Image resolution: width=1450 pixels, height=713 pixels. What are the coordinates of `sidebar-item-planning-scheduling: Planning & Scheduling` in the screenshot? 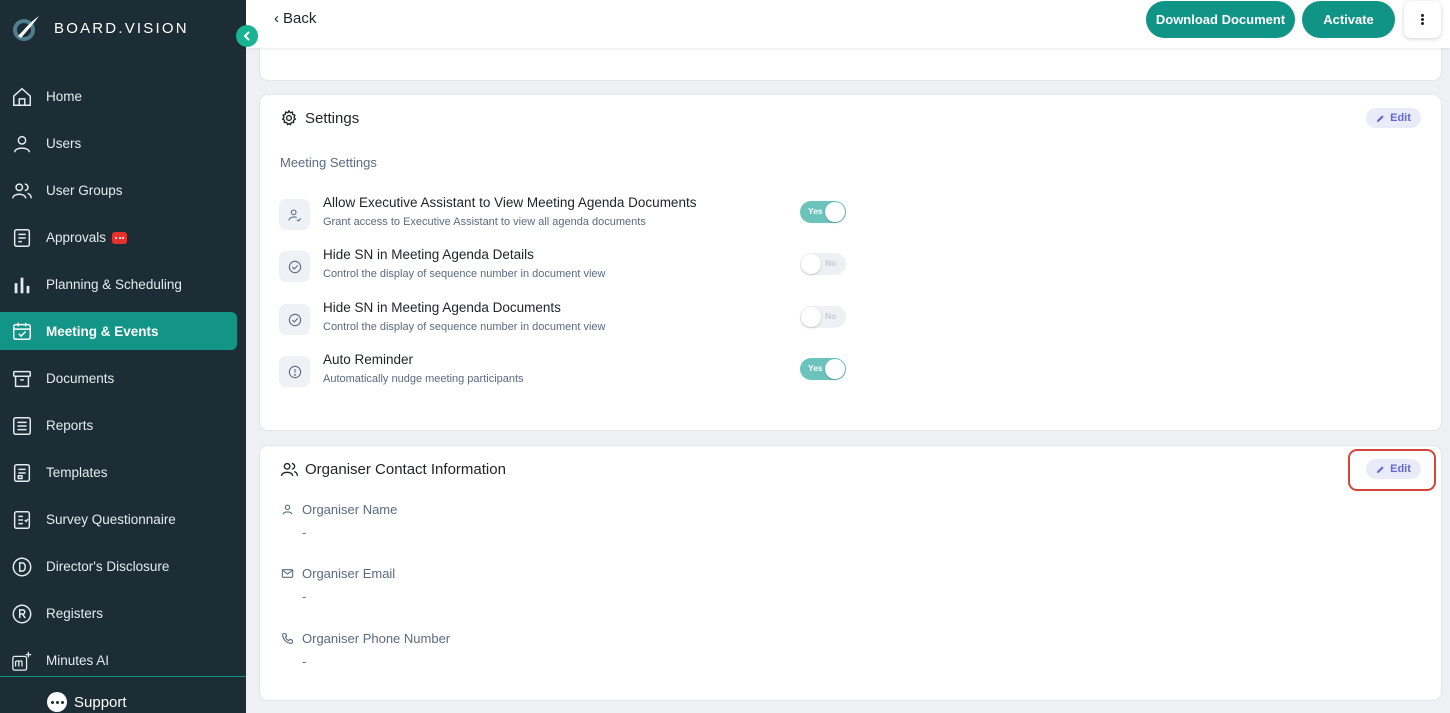 It's located at (123, 284).